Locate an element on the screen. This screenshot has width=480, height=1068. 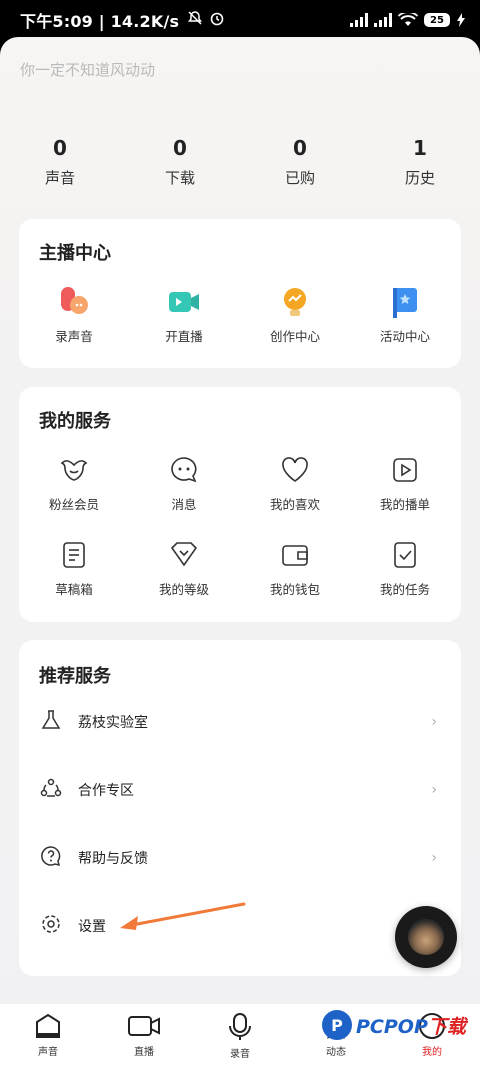
cooperation-row: 合作专区 › is located at coordinates (240, 790).